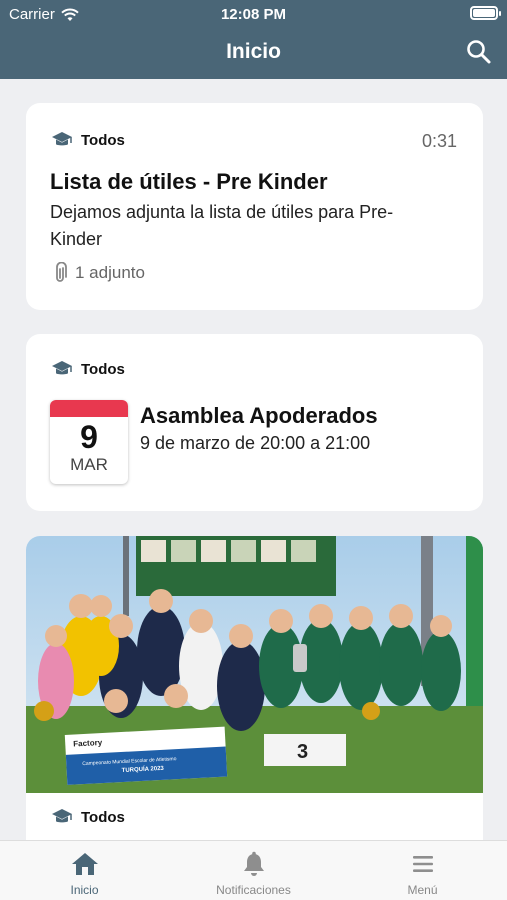 This screenshot has width=507, height=900. What do you see at coordinates (110, 272) in the screenshot?
I see `attachment-count: 1 adjunto` at bounding box center [110, 272].